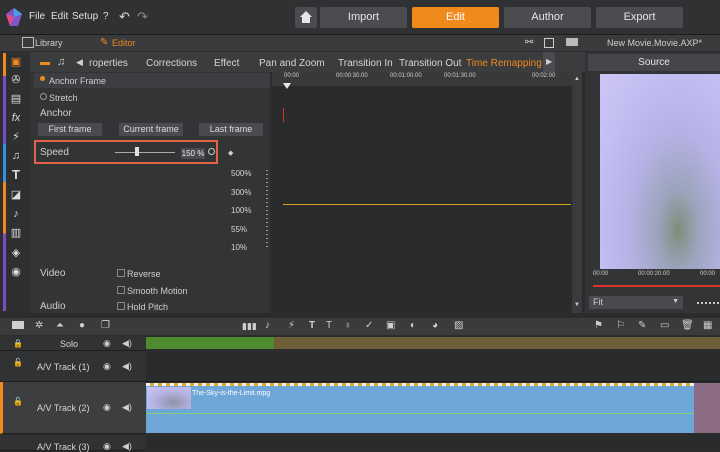 The width and height of the screenshot is (720, 452). I want to click on fit-dropdown: Fit ▼, so click(636, 302).